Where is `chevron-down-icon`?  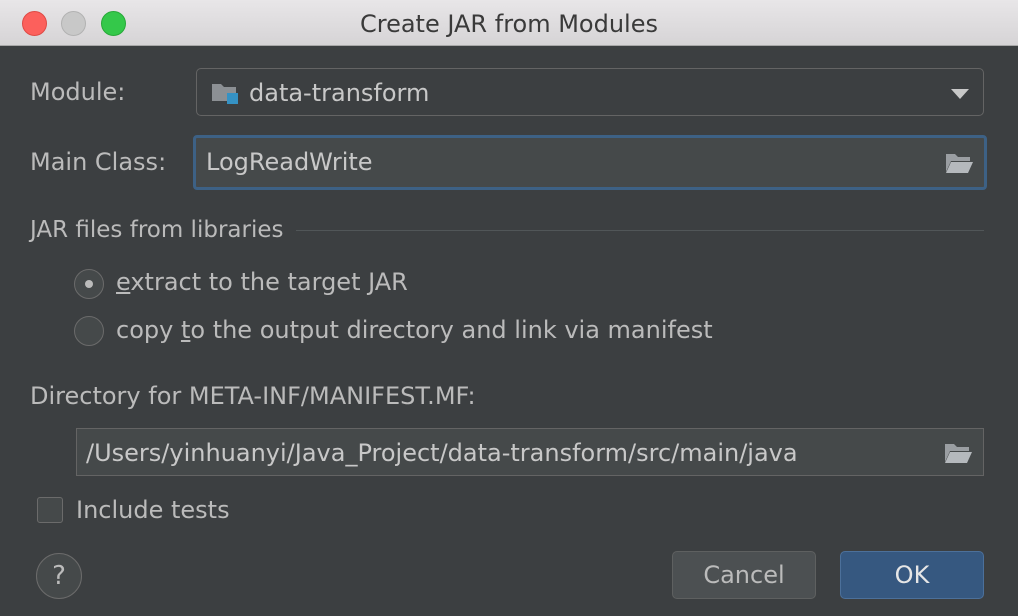
chevron-down-icon is located at coordinates (960, 94).